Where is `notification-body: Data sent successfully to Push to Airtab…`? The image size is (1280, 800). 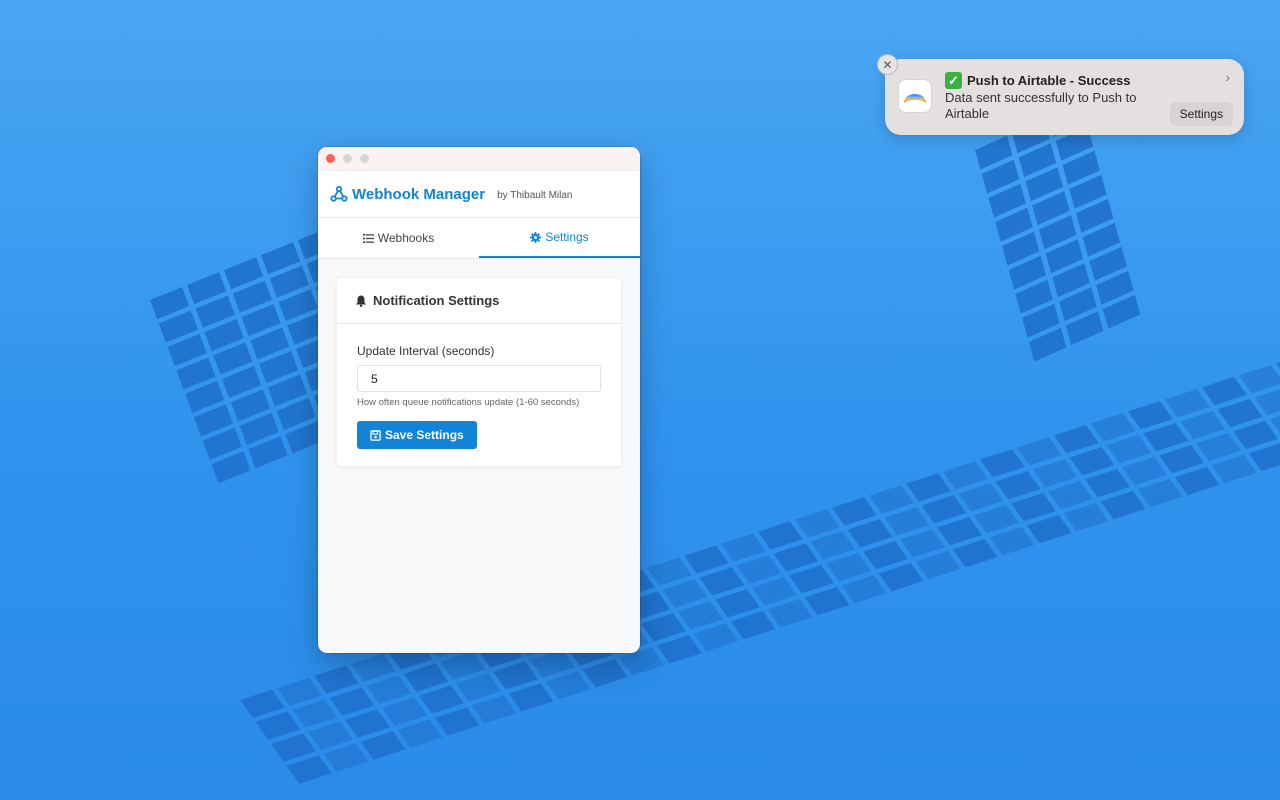 notification-body: Data sent successfully to Push to Airtab… is located at coordinates (1041, 105).